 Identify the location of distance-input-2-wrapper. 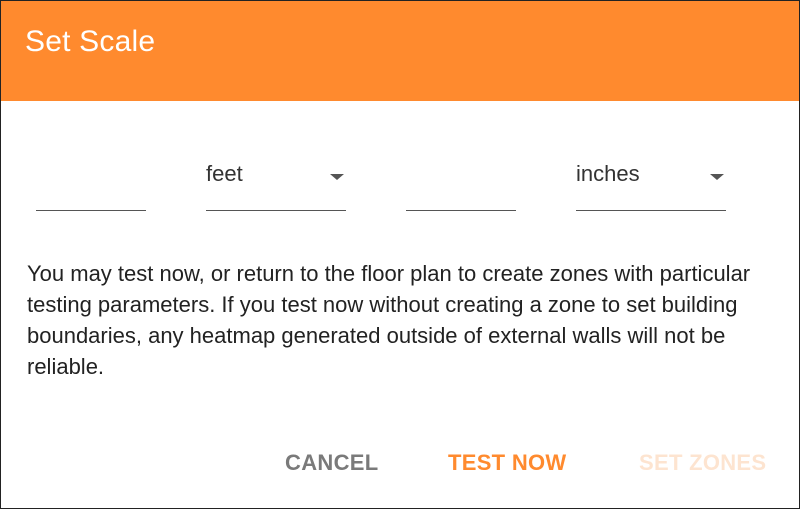
(463, 181).